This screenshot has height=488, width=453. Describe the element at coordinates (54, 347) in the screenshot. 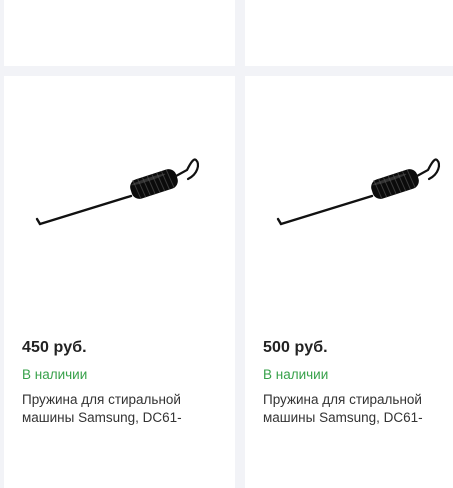

I see `product-price: 450 руб.` at that location.